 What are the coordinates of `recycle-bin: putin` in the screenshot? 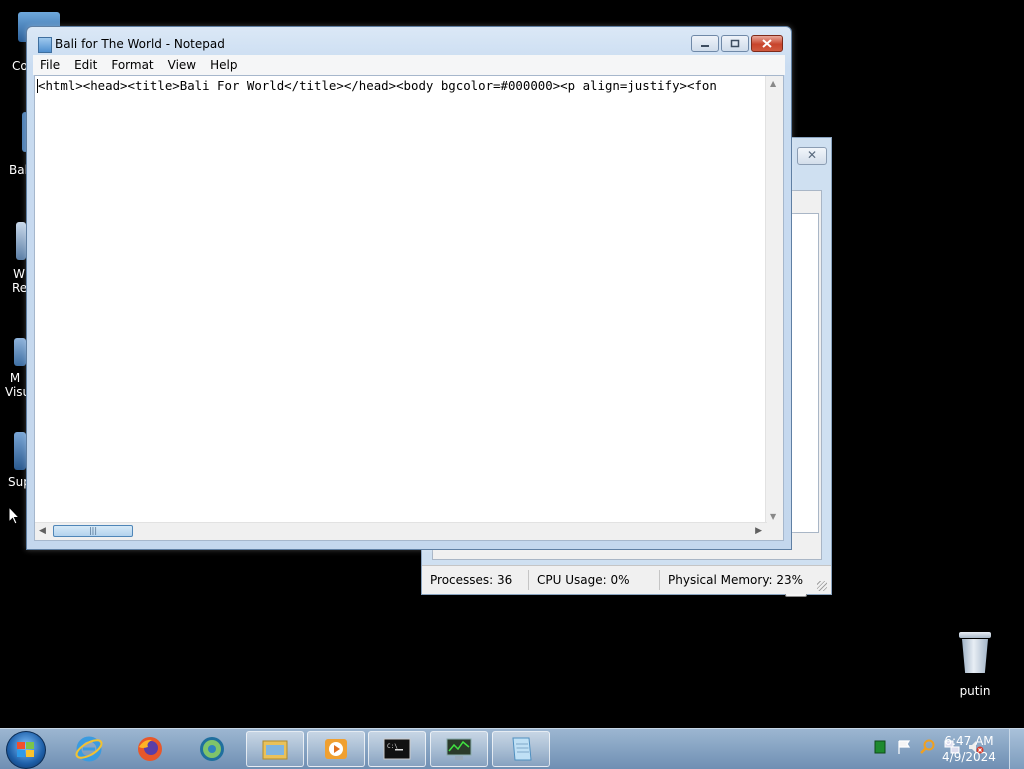 It's located at (975, 665).